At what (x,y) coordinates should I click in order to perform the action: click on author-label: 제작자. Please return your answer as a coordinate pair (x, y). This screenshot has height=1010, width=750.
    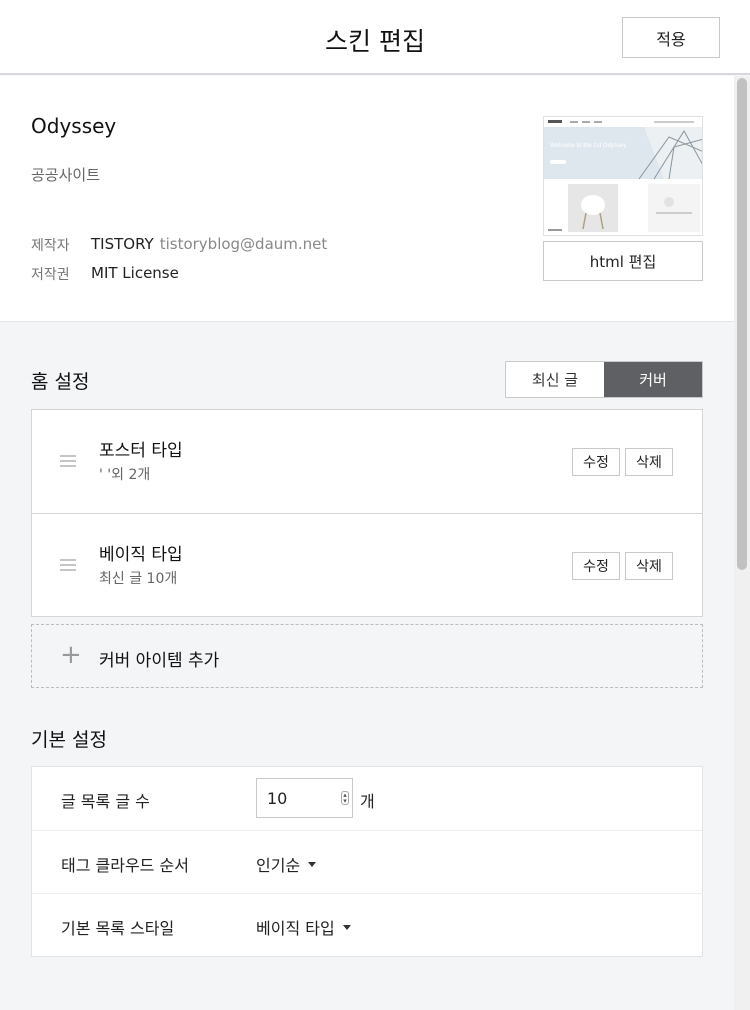
    Looking at the image, I should click on (50, 246).